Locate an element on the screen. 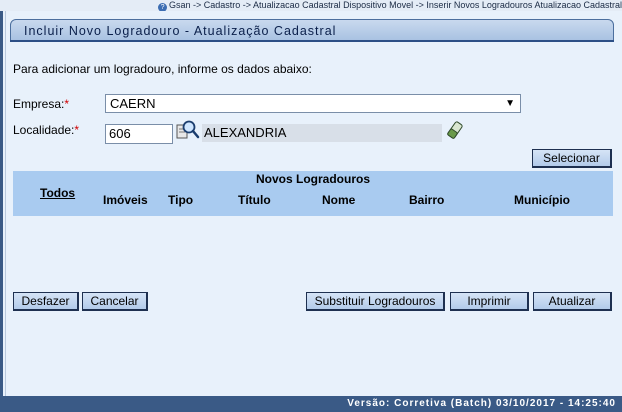 This screenshot has height=412, width=622. atualizar-button: Atualizar is located at coordinates (572, 301).